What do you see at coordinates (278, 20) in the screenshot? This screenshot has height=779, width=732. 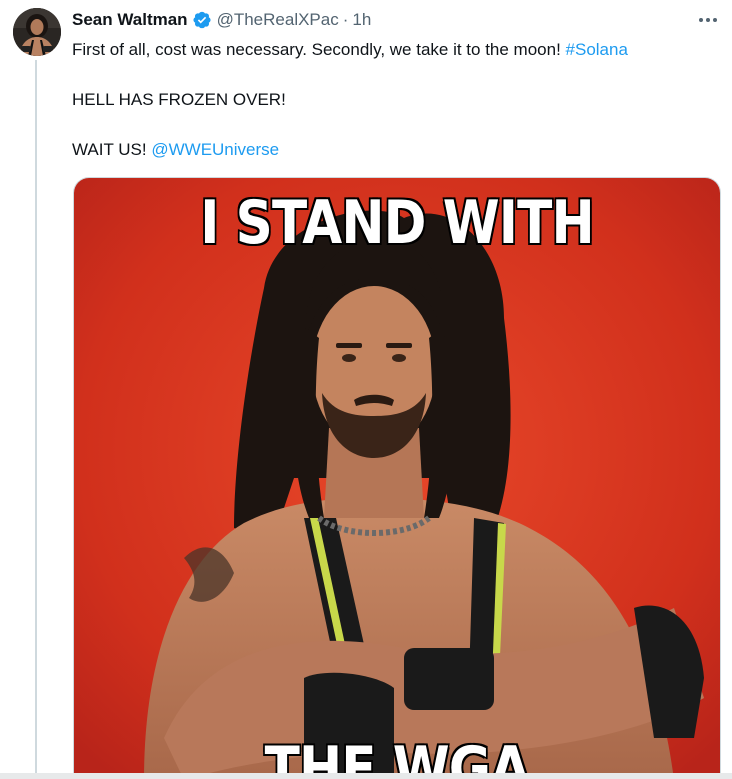 I see `author-handle: @TheRealXPac` at bounding box center [278, 20].